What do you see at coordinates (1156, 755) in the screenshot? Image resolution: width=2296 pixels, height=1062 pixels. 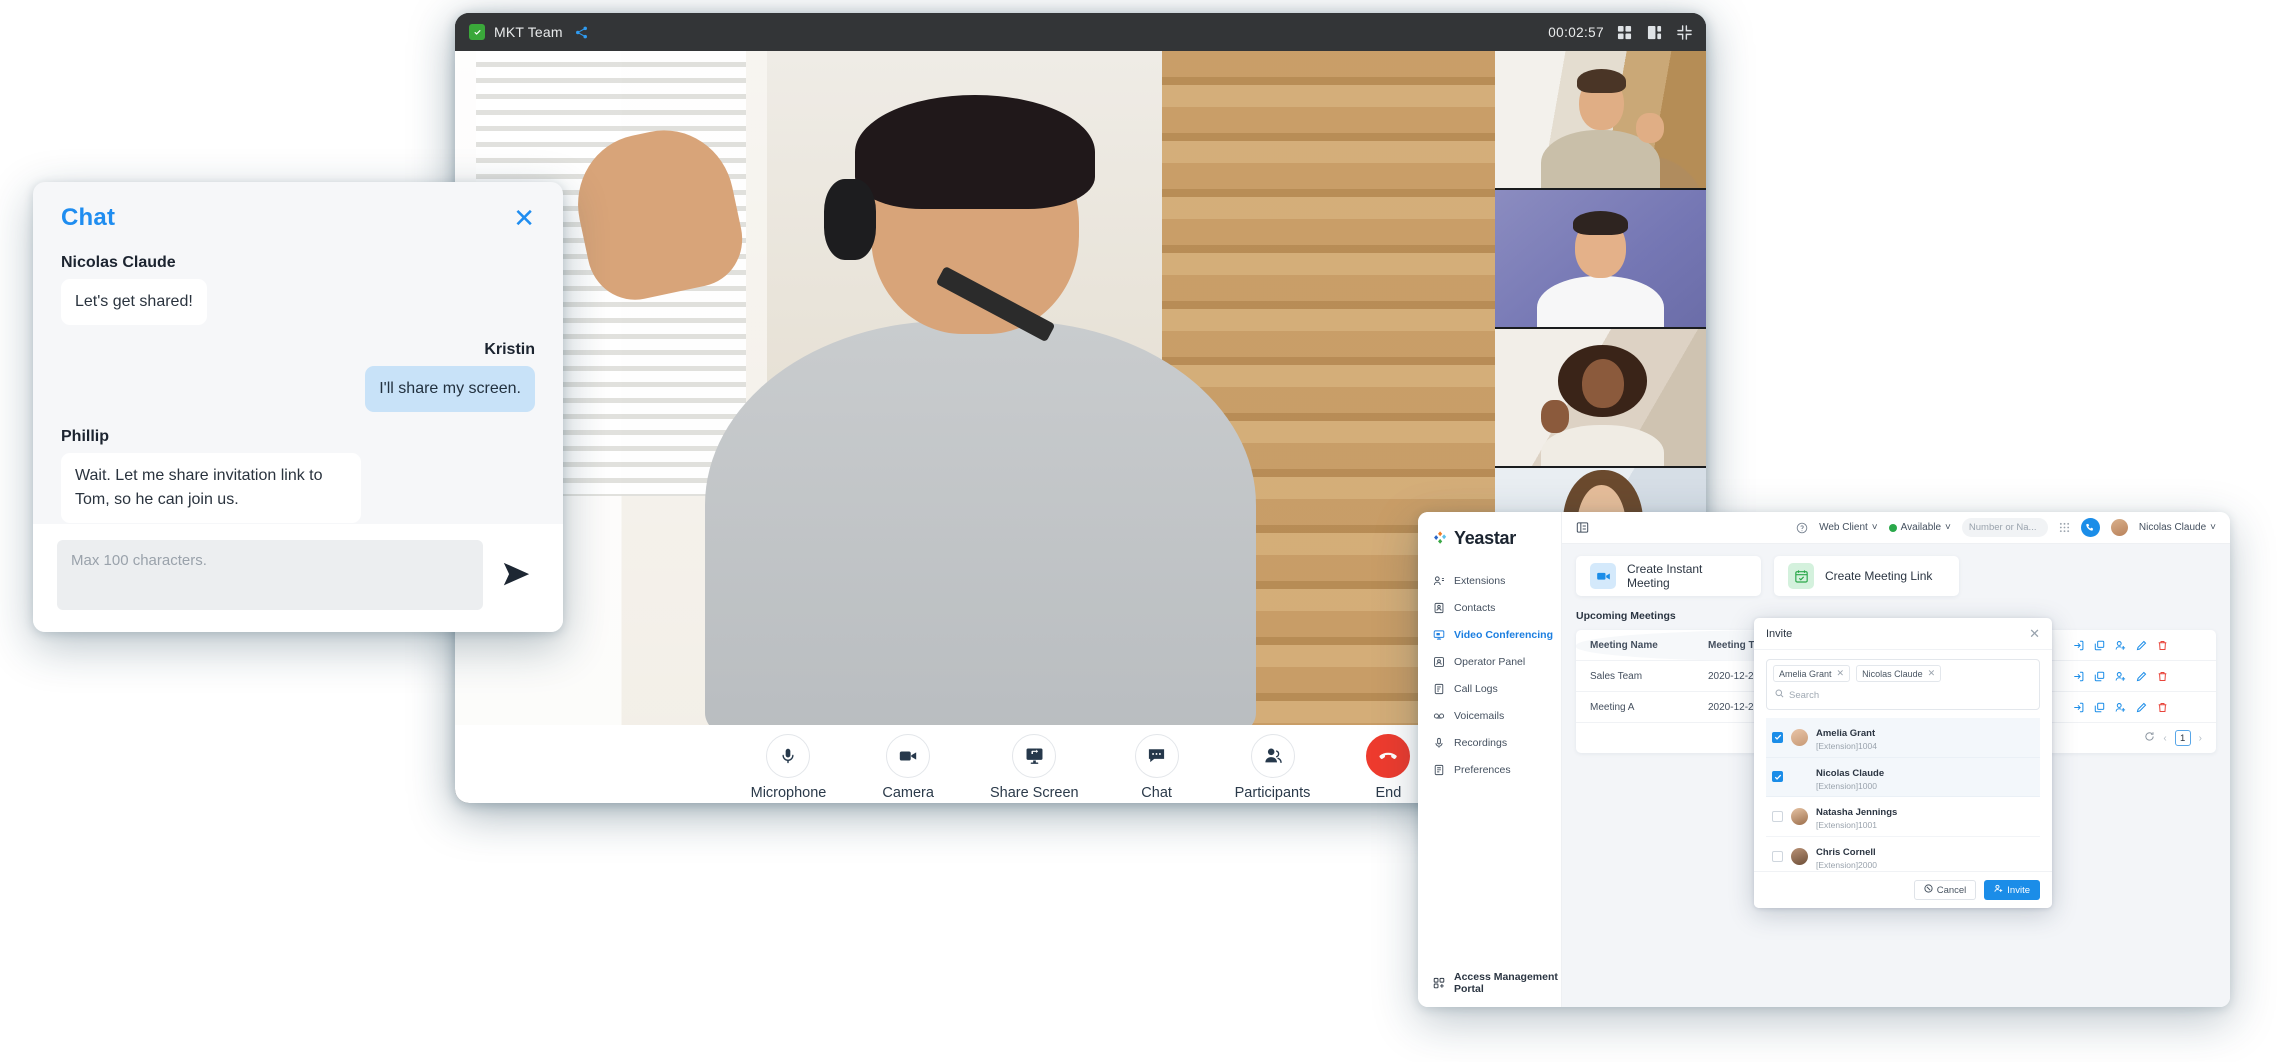 I see `chat-icon` at bounding box center [1156, 755].